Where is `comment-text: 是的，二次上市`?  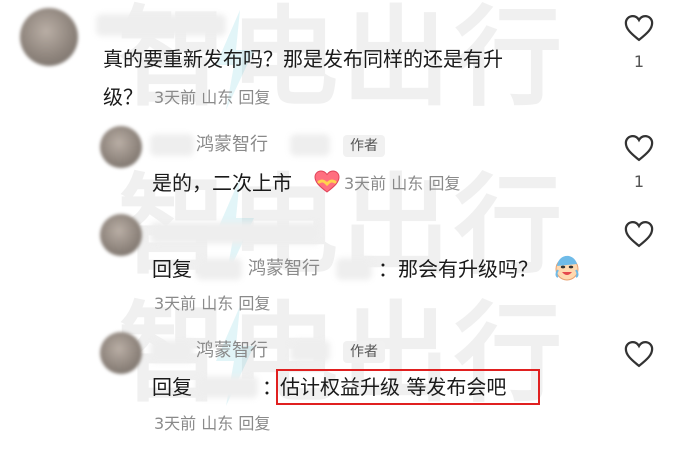
comment-text: 是的，二次上市 is located at coordinates (222, 183).